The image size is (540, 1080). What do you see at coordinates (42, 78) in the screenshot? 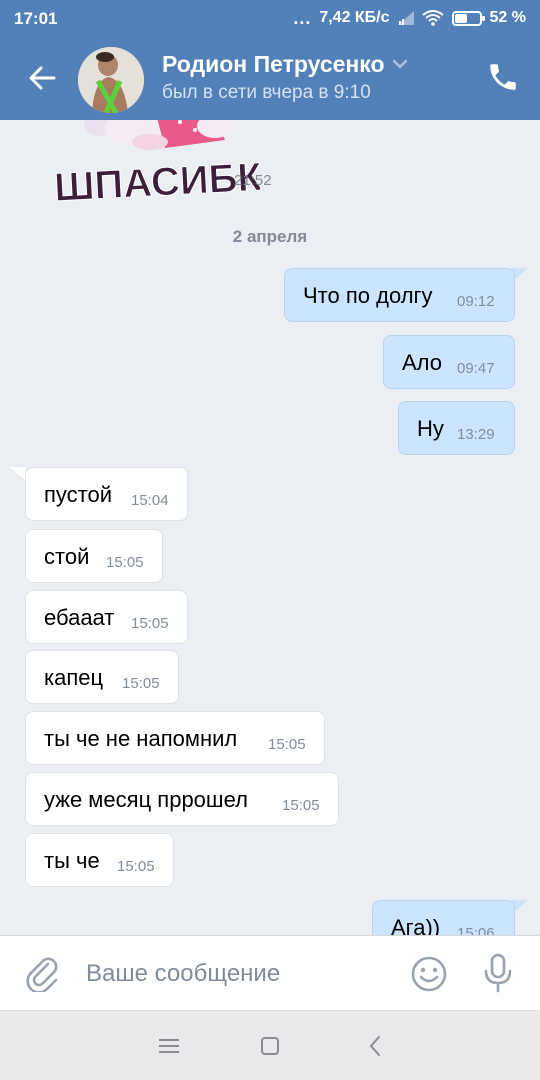
I see `arrow-left-icon` at bounding box center [42, 78].